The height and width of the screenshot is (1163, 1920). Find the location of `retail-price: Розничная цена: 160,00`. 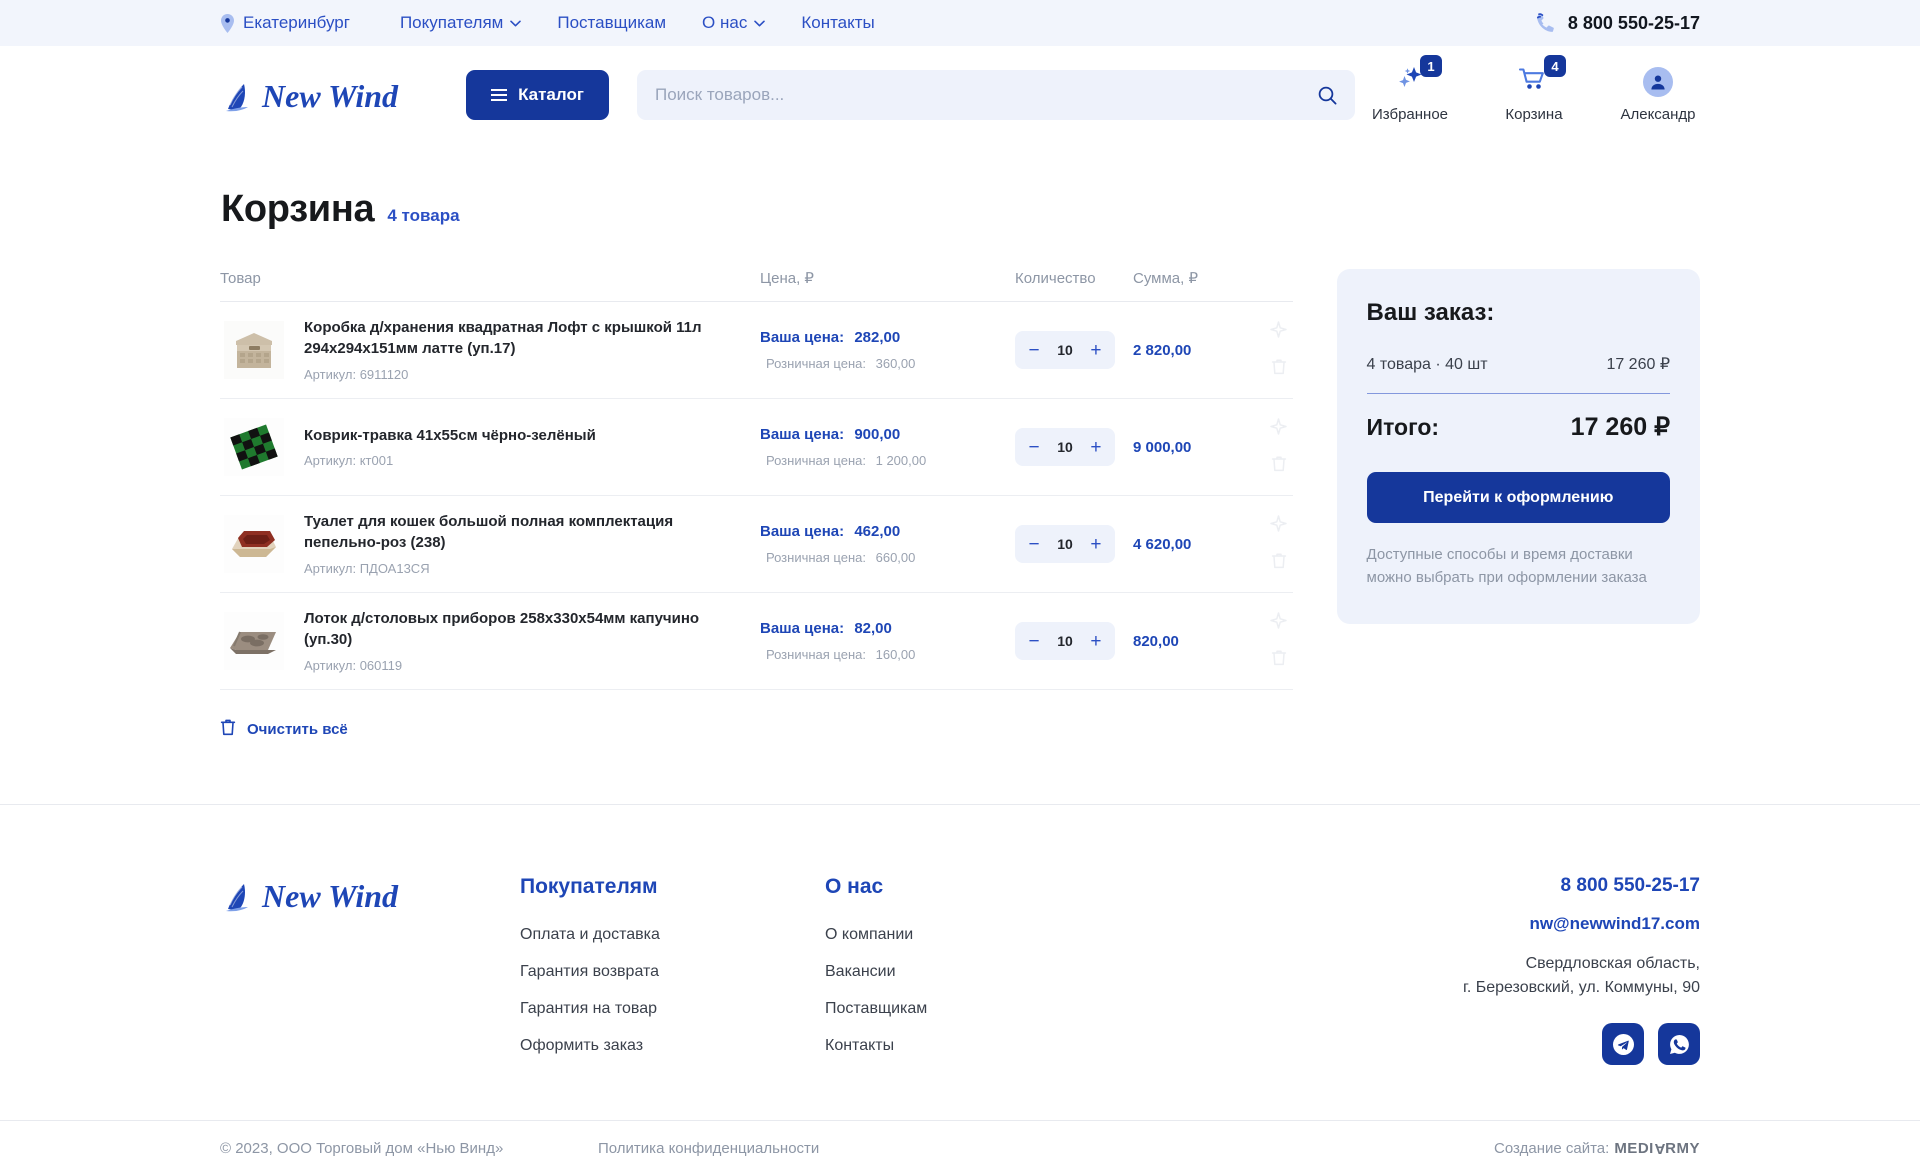

retail-price: Розничная цена: 160,00 is located at coordinates (887, 654).